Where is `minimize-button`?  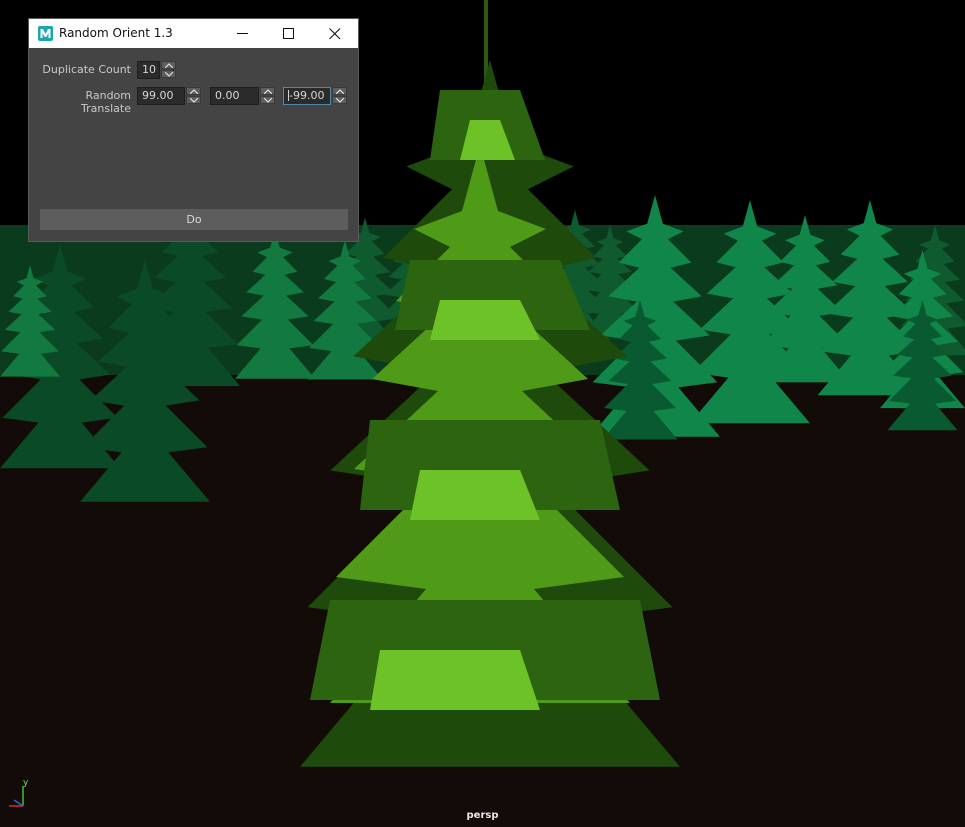 minimize-button is located at coordinates (243, 33).